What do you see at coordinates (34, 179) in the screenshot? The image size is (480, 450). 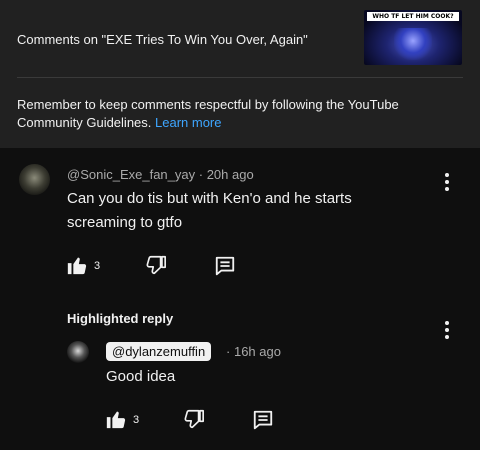 I see `comment-author-avatar` at bounding box center [34, 179].